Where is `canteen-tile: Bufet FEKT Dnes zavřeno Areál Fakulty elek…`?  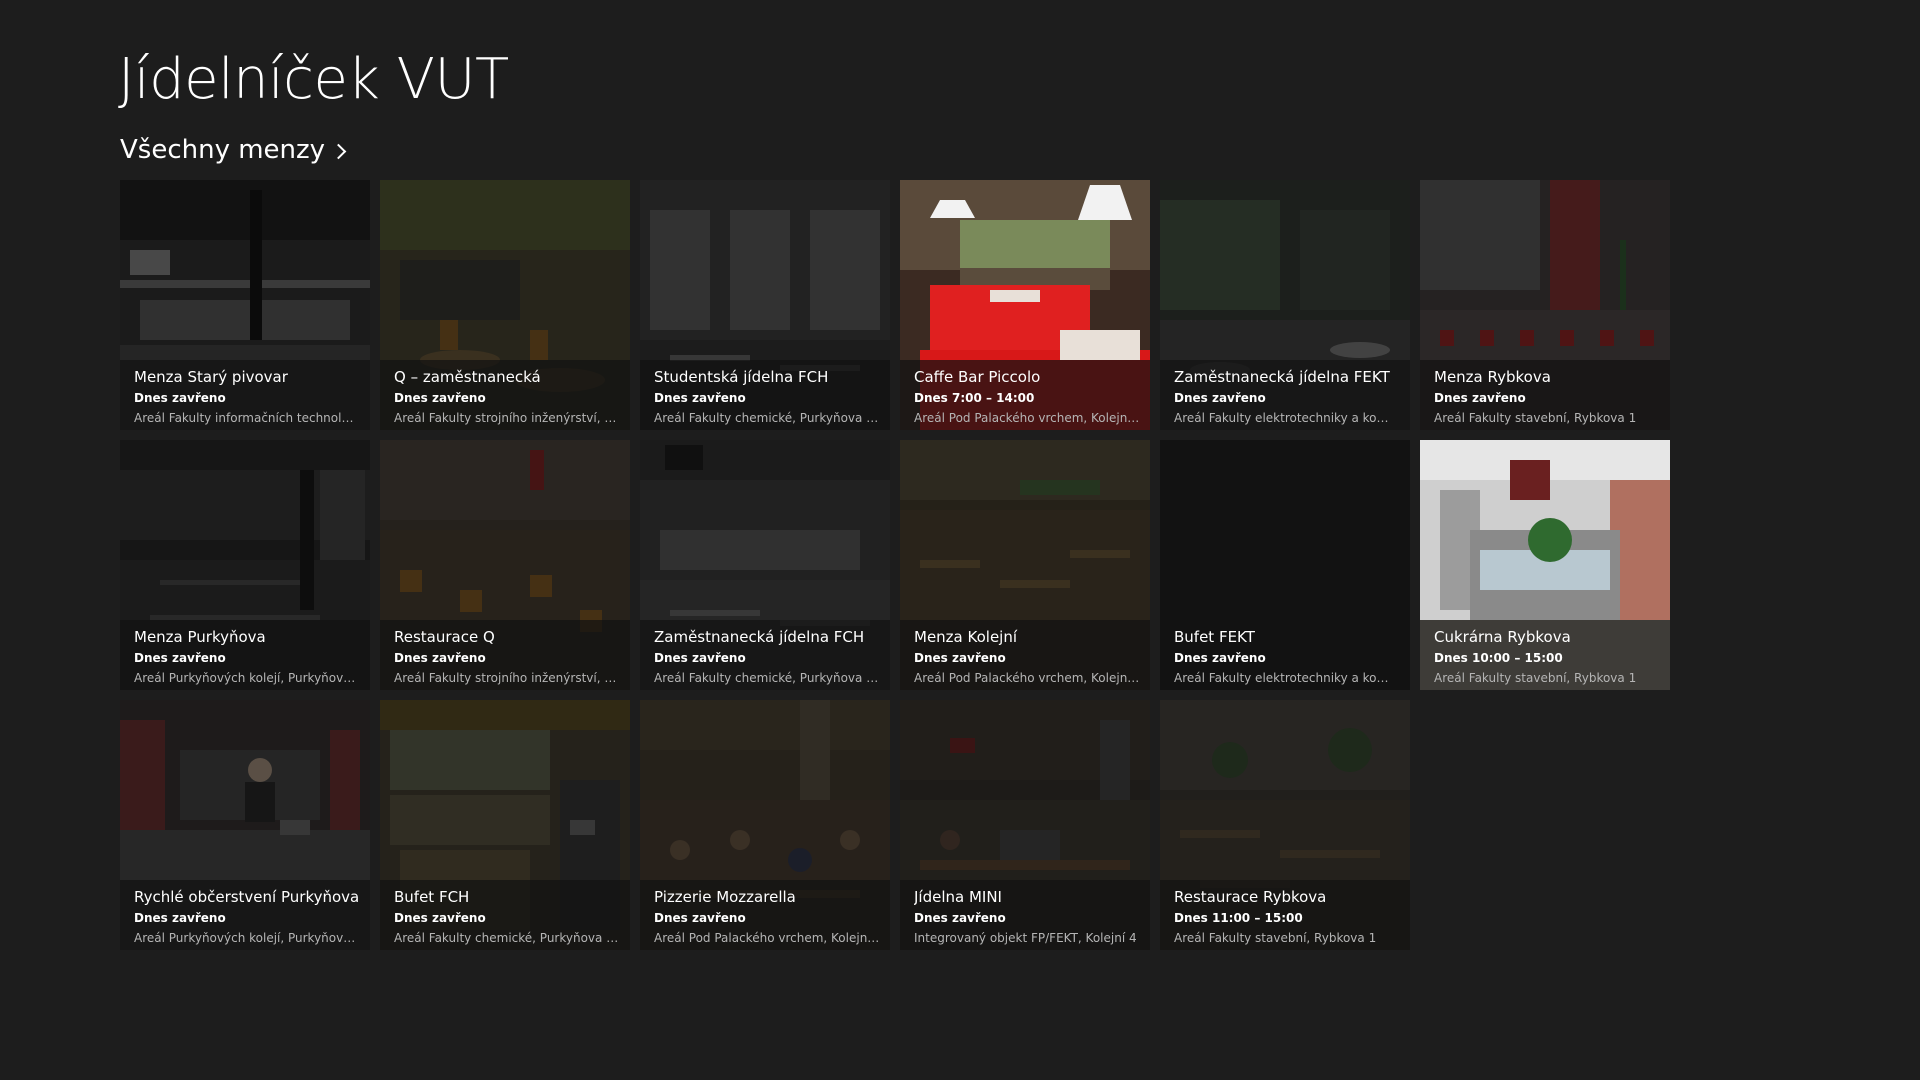 canteen-tile: Bufet FEKT Dnes zavřeno Areál Fakulty elek… is located at coordinates (1285, 565).